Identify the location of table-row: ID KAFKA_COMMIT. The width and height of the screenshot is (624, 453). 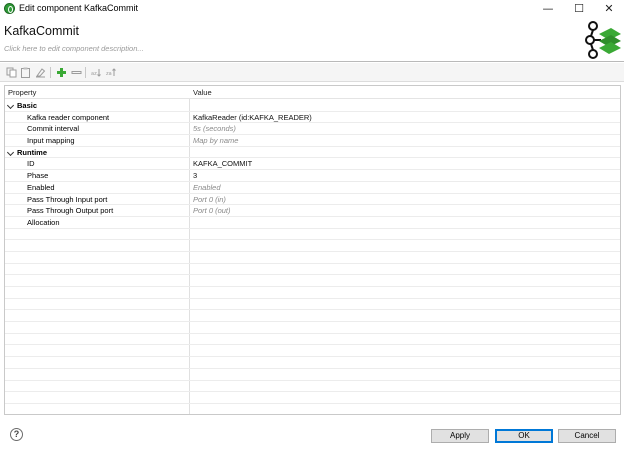
(312, 164).